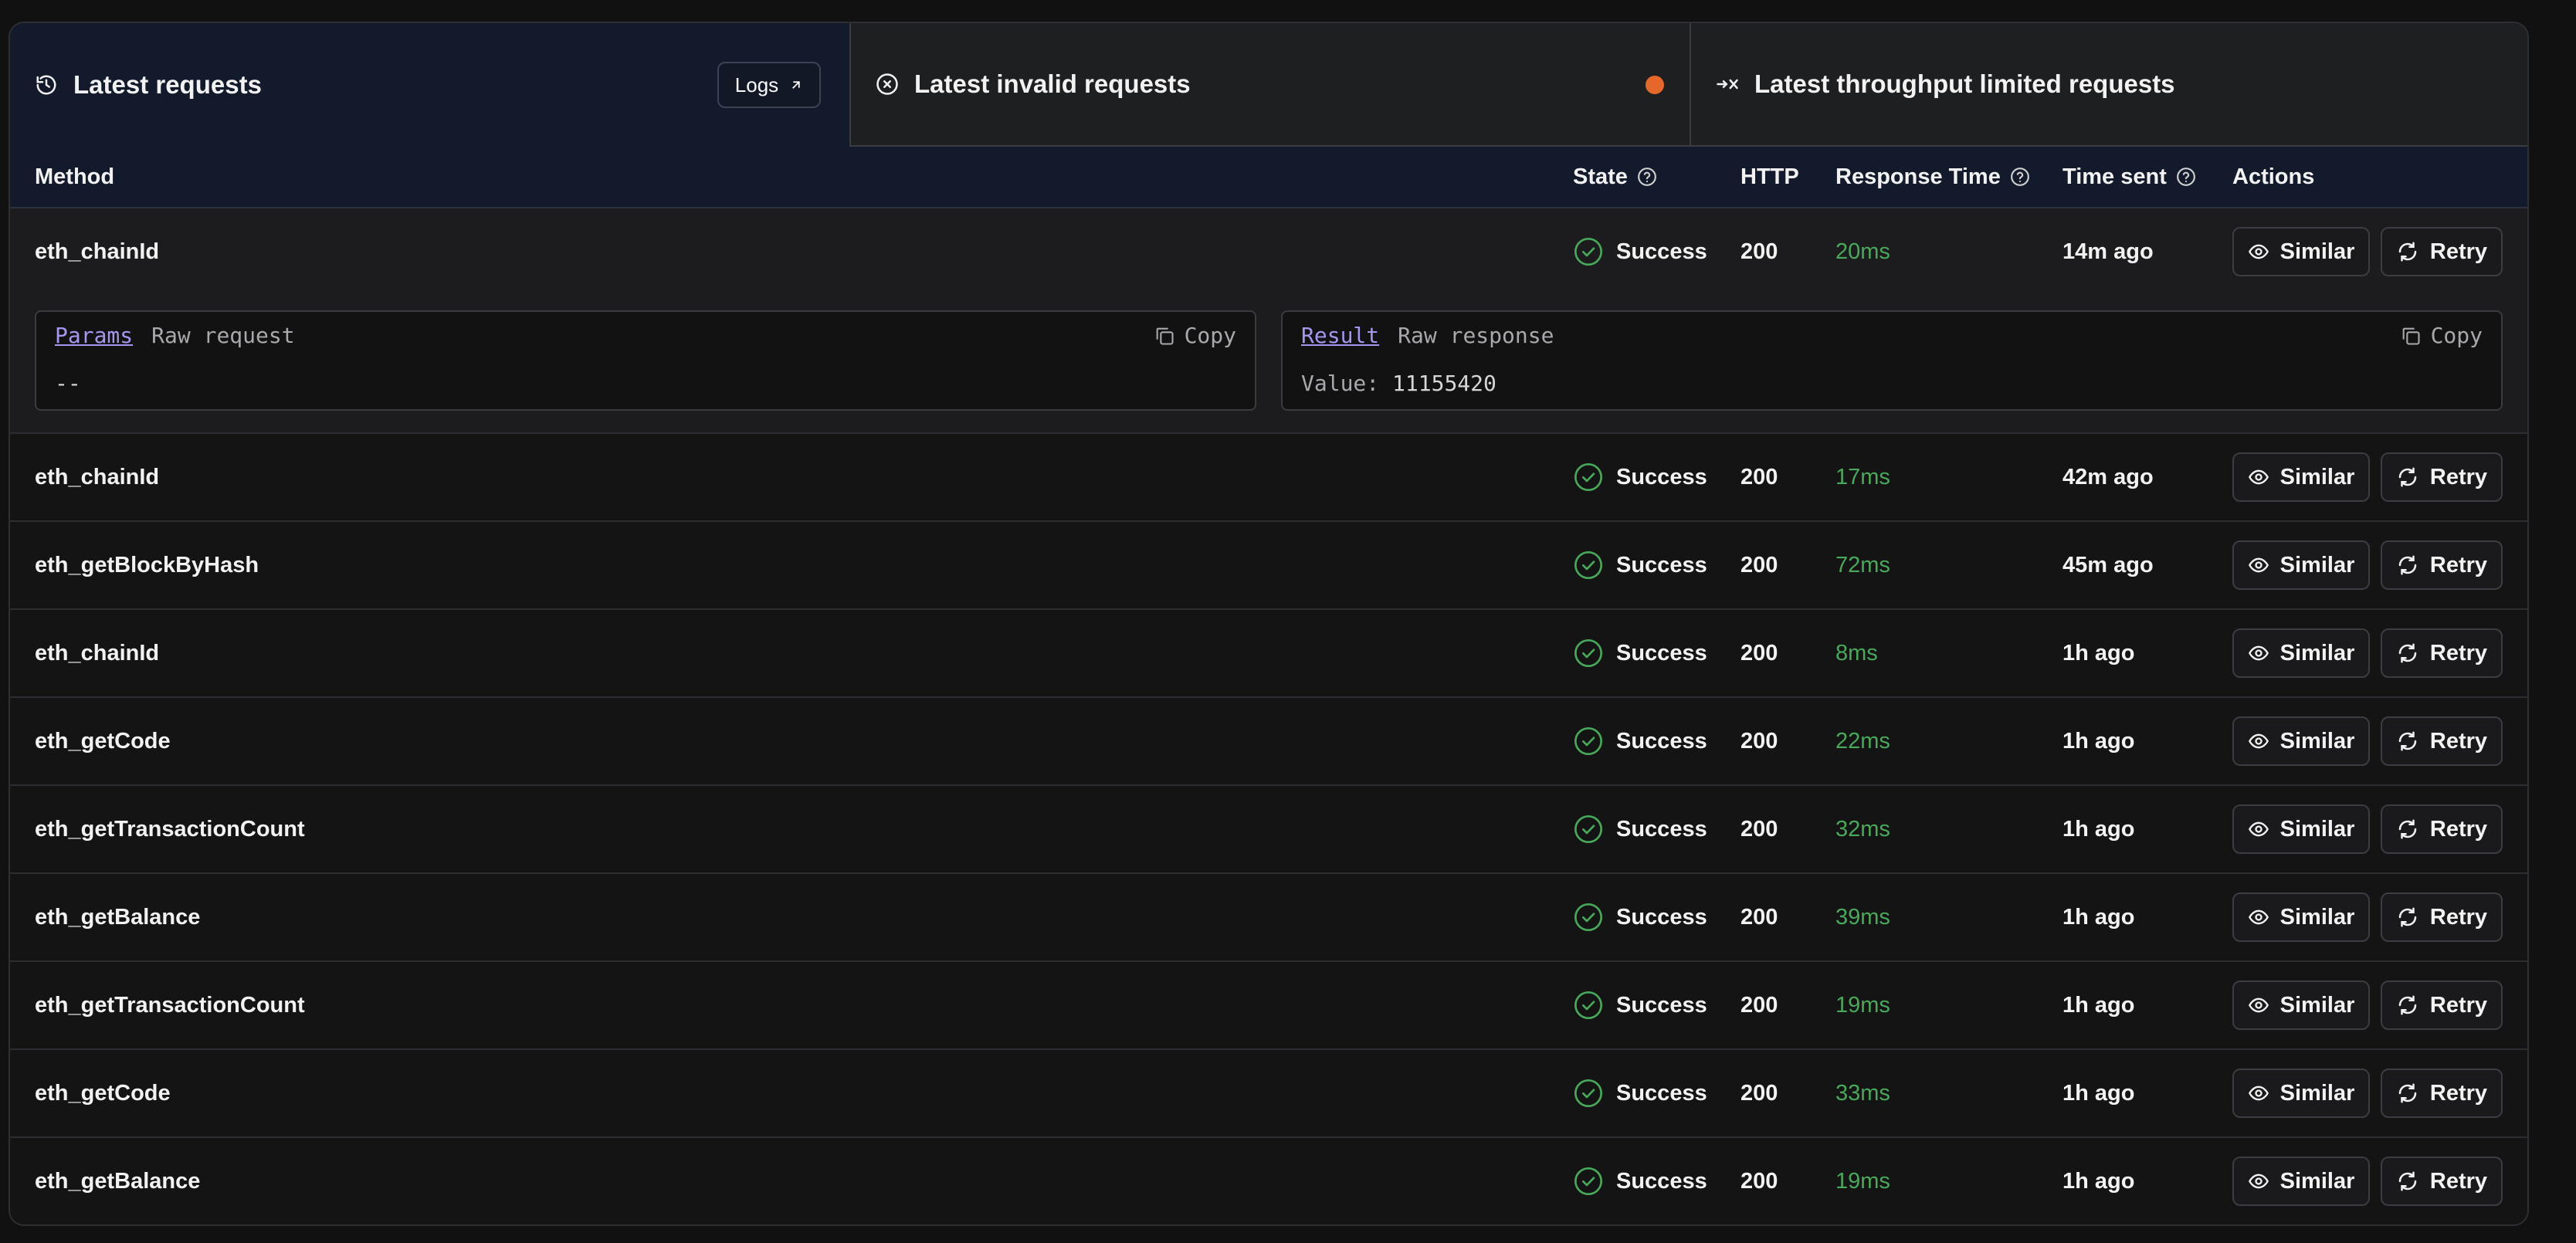  I want to click on column-response-time: Response Time, so click(1932, 177).